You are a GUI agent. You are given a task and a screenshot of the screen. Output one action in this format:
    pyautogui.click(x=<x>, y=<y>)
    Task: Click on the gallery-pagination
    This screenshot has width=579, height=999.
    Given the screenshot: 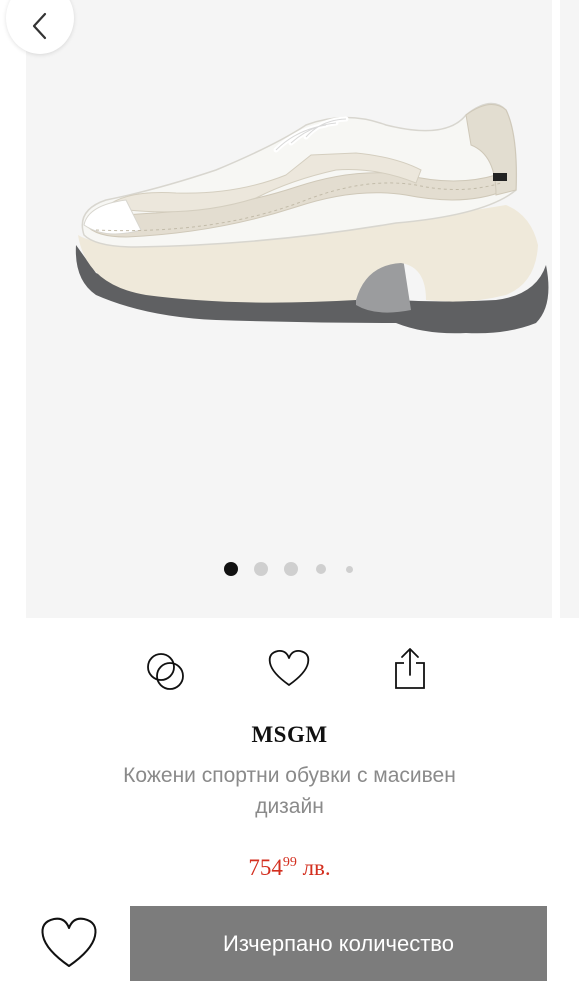 What is the action you would take?
    pyautogui.click(x=289, y=569)
    